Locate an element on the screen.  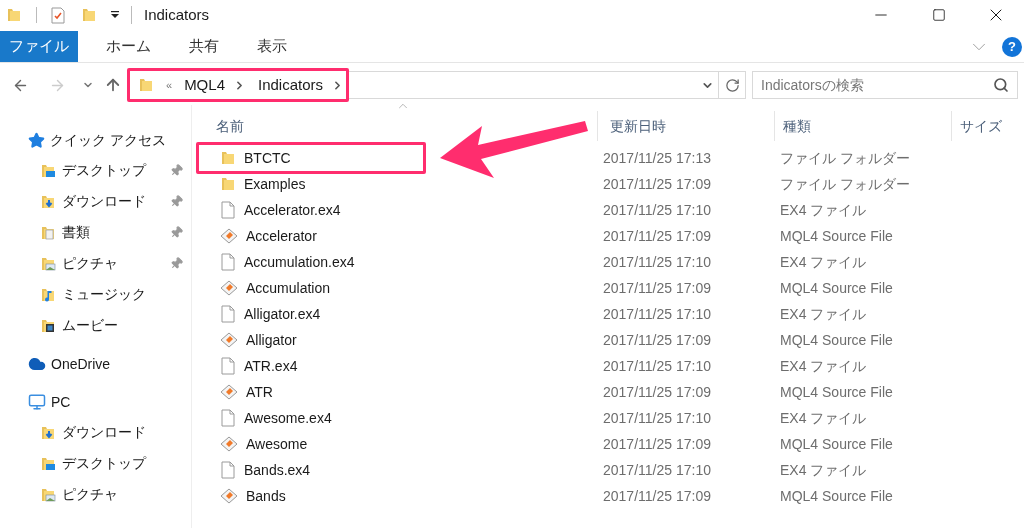
search-field: Indicatorsの検索 is located at coordinates (885, 85).